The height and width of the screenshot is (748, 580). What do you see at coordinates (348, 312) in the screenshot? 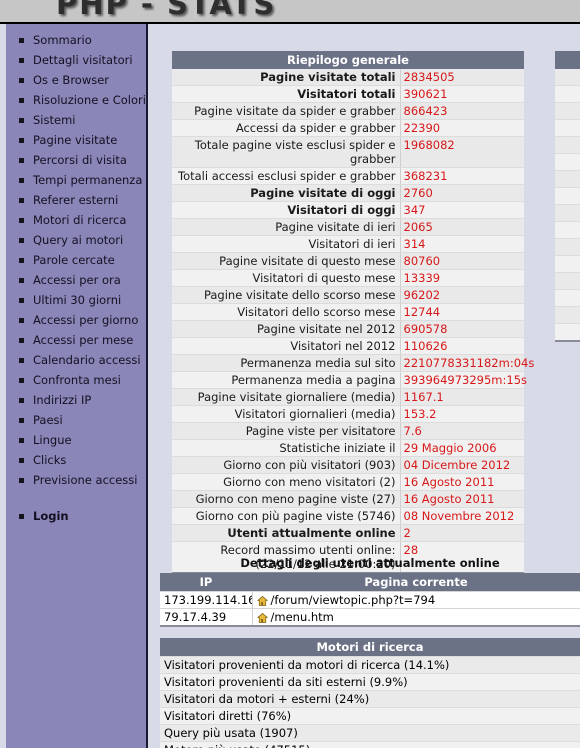
I see `table-row: Visitatori dello scorso mese 12744` at bounding box center [348, 312].